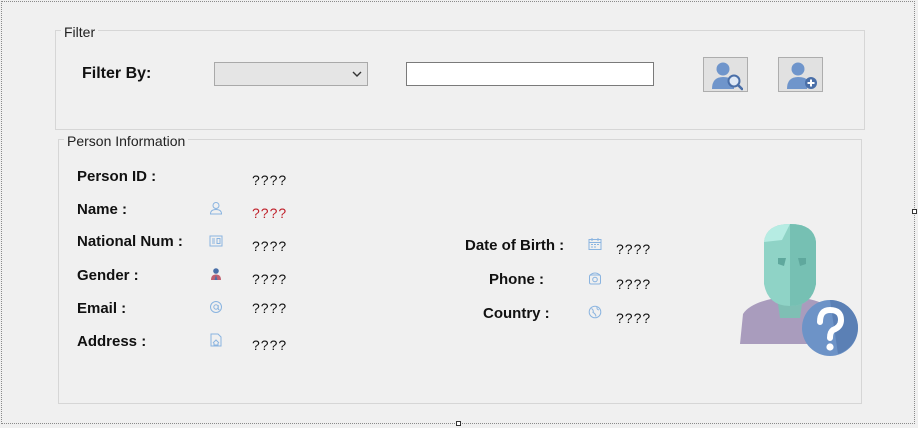 Image resolution: width=918 pixels, height=428 pixels. Describe the element at coordinates (108, 275) in the screenshot. I see `gender-label: Gender :` at that location.